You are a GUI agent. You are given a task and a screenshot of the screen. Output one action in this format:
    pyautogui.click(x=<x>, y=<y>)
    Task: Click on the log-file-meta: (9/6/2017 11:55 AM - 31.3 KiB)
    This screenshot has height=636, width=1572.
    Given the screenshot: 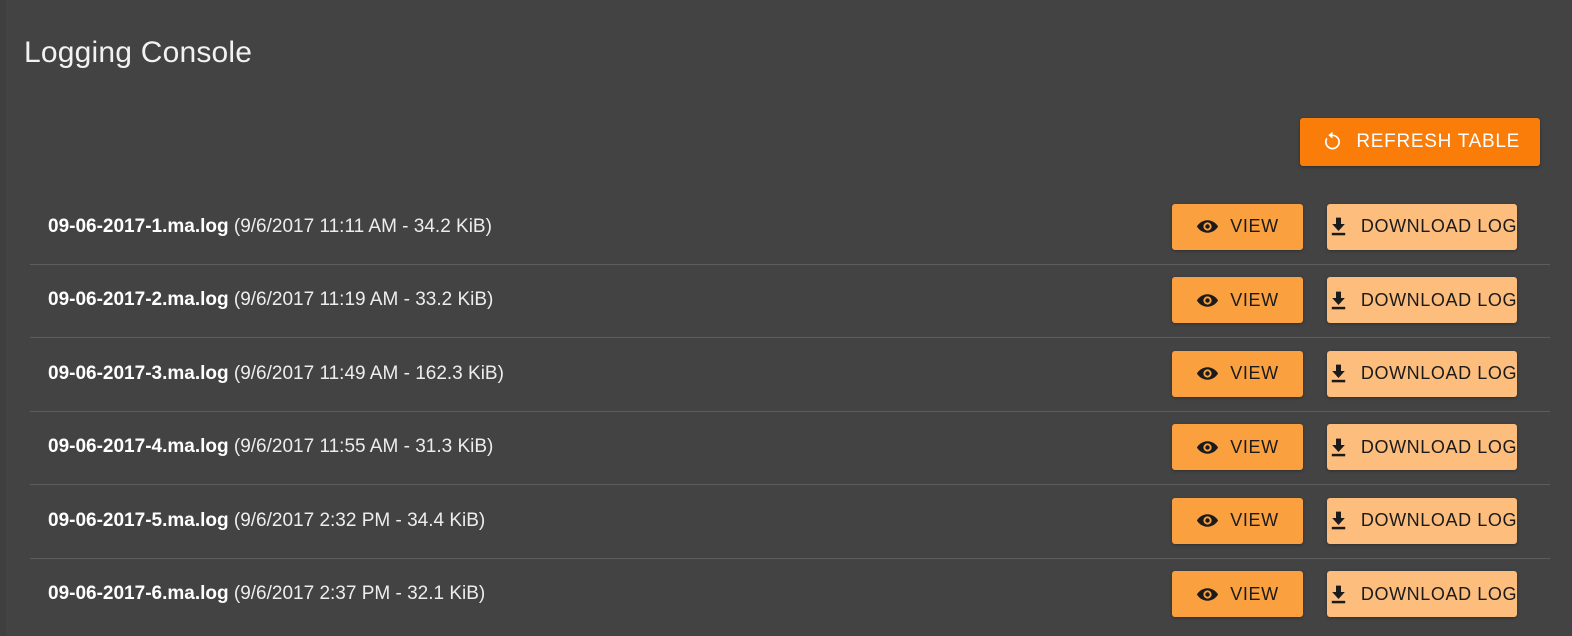 What is the action you would take?
    pyautogui.click(x=363, y=447)
    